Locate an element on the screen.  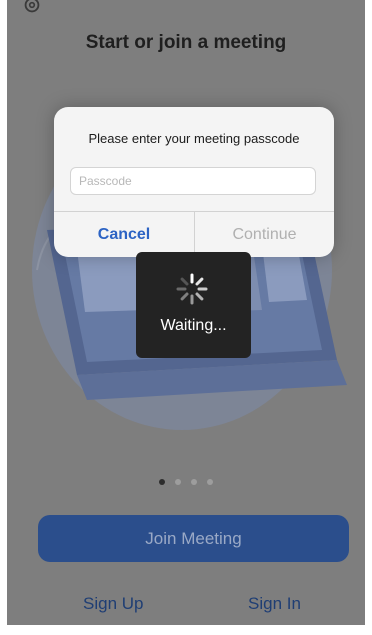
cancel-button: Cancel is located at coordinates (124, 234).